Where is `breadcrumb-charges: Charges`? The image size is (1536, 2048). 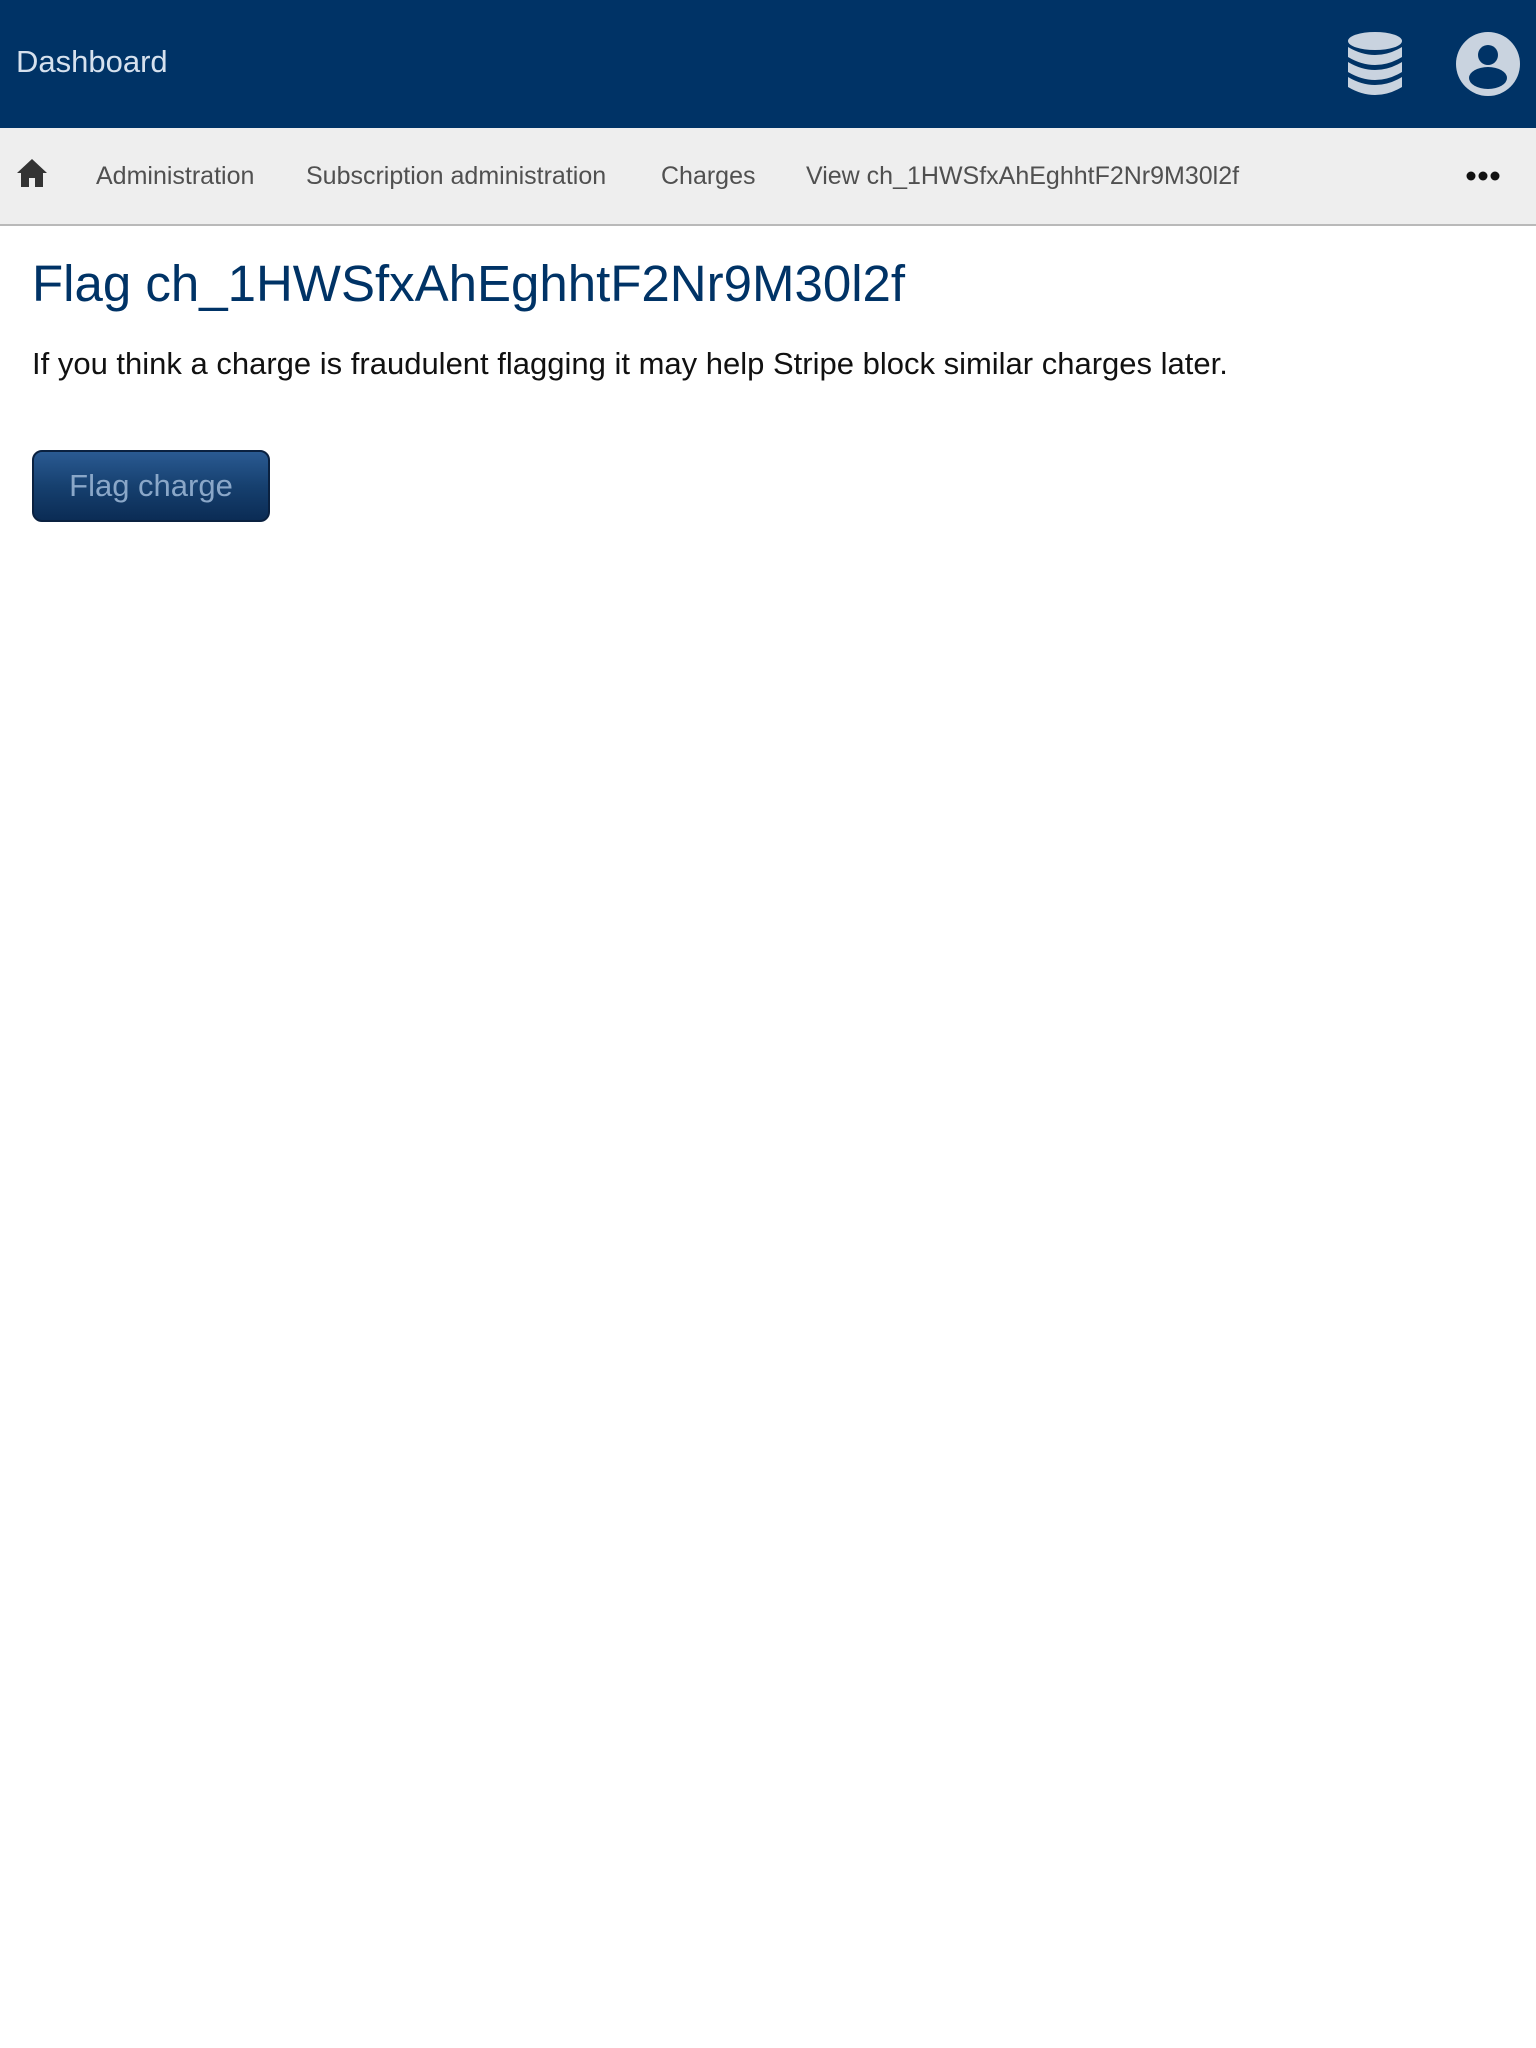 breadcrumb-charges: Charges is located at coordinates (708, 176).